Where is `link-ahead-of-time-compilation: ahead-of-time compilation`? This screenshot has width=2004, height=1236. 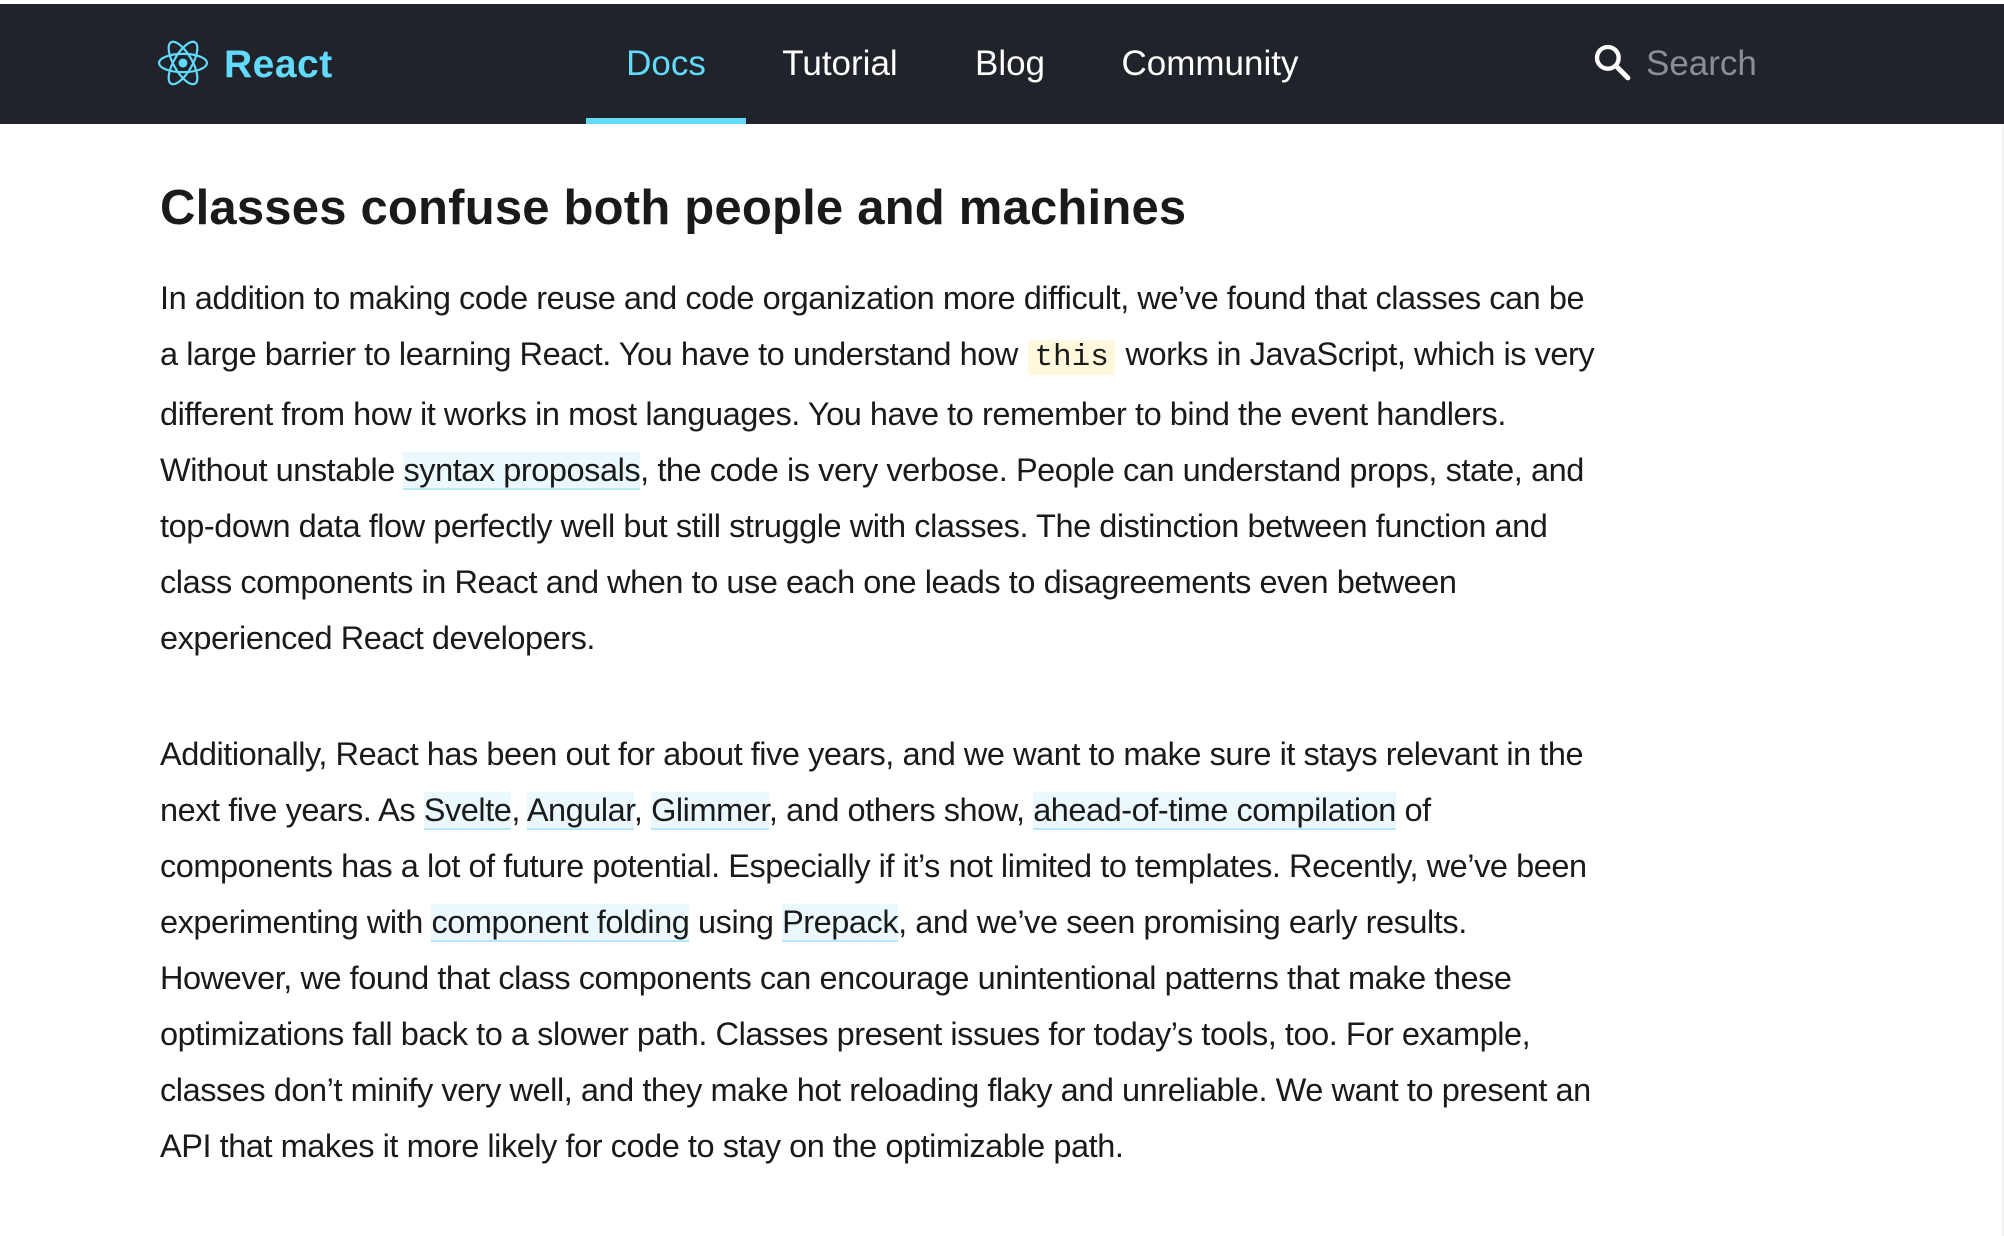
link-ahead-of-time-compilation: ahead-of-time compilation is located at coordinates (1214, 811).